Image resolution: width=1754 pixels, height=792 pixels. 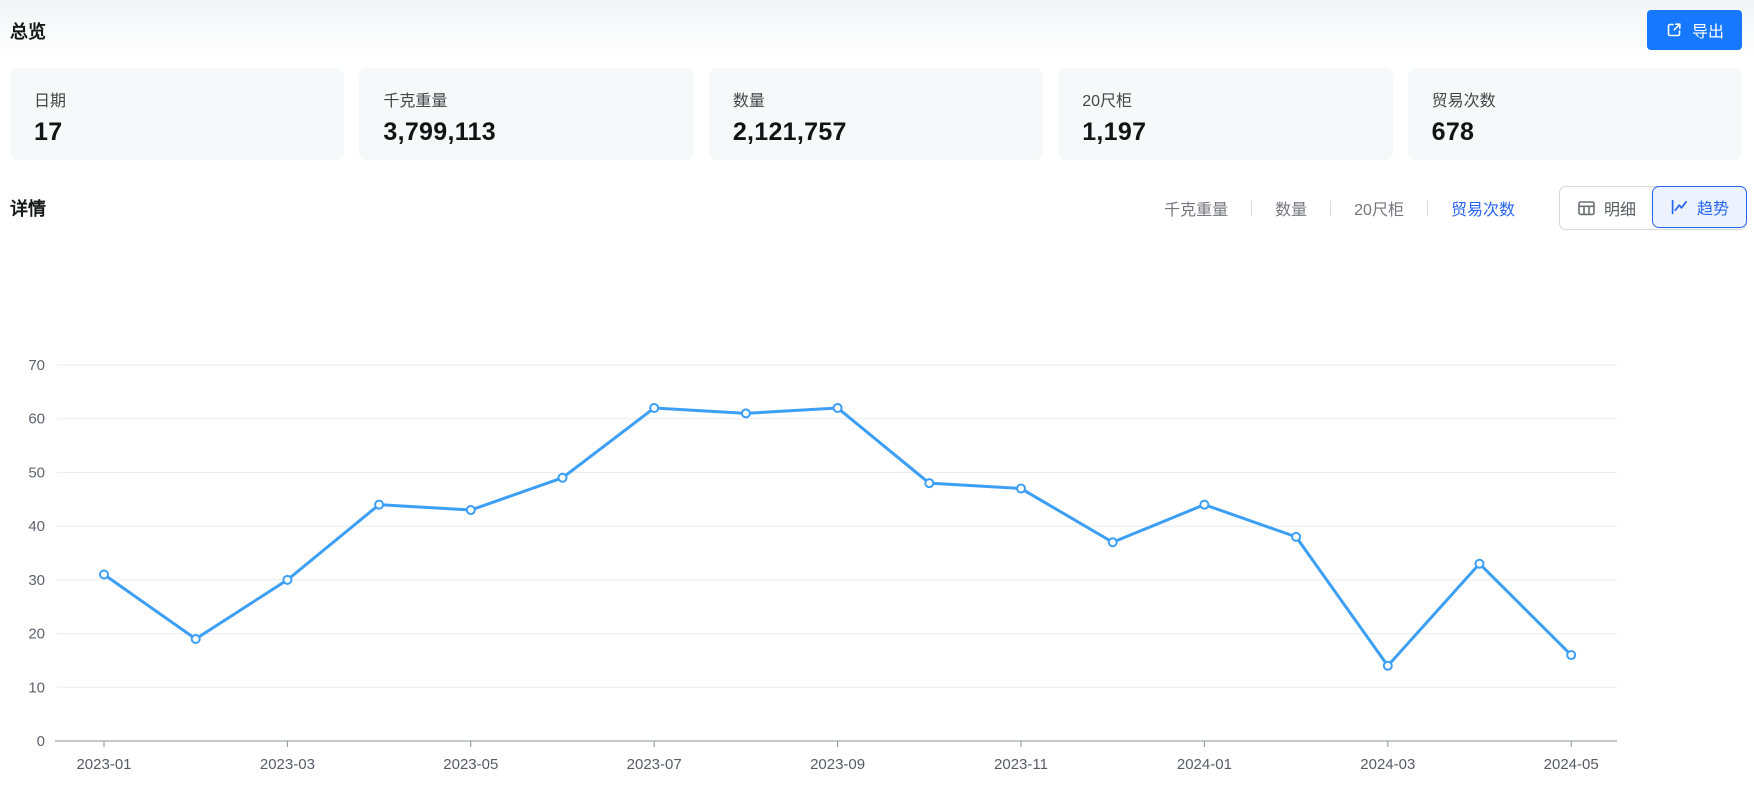 What do you see at coordinates (36, 365) in the screenshot?
I see `y-axis-tick-label: 70` at bounding box center [36, 365].